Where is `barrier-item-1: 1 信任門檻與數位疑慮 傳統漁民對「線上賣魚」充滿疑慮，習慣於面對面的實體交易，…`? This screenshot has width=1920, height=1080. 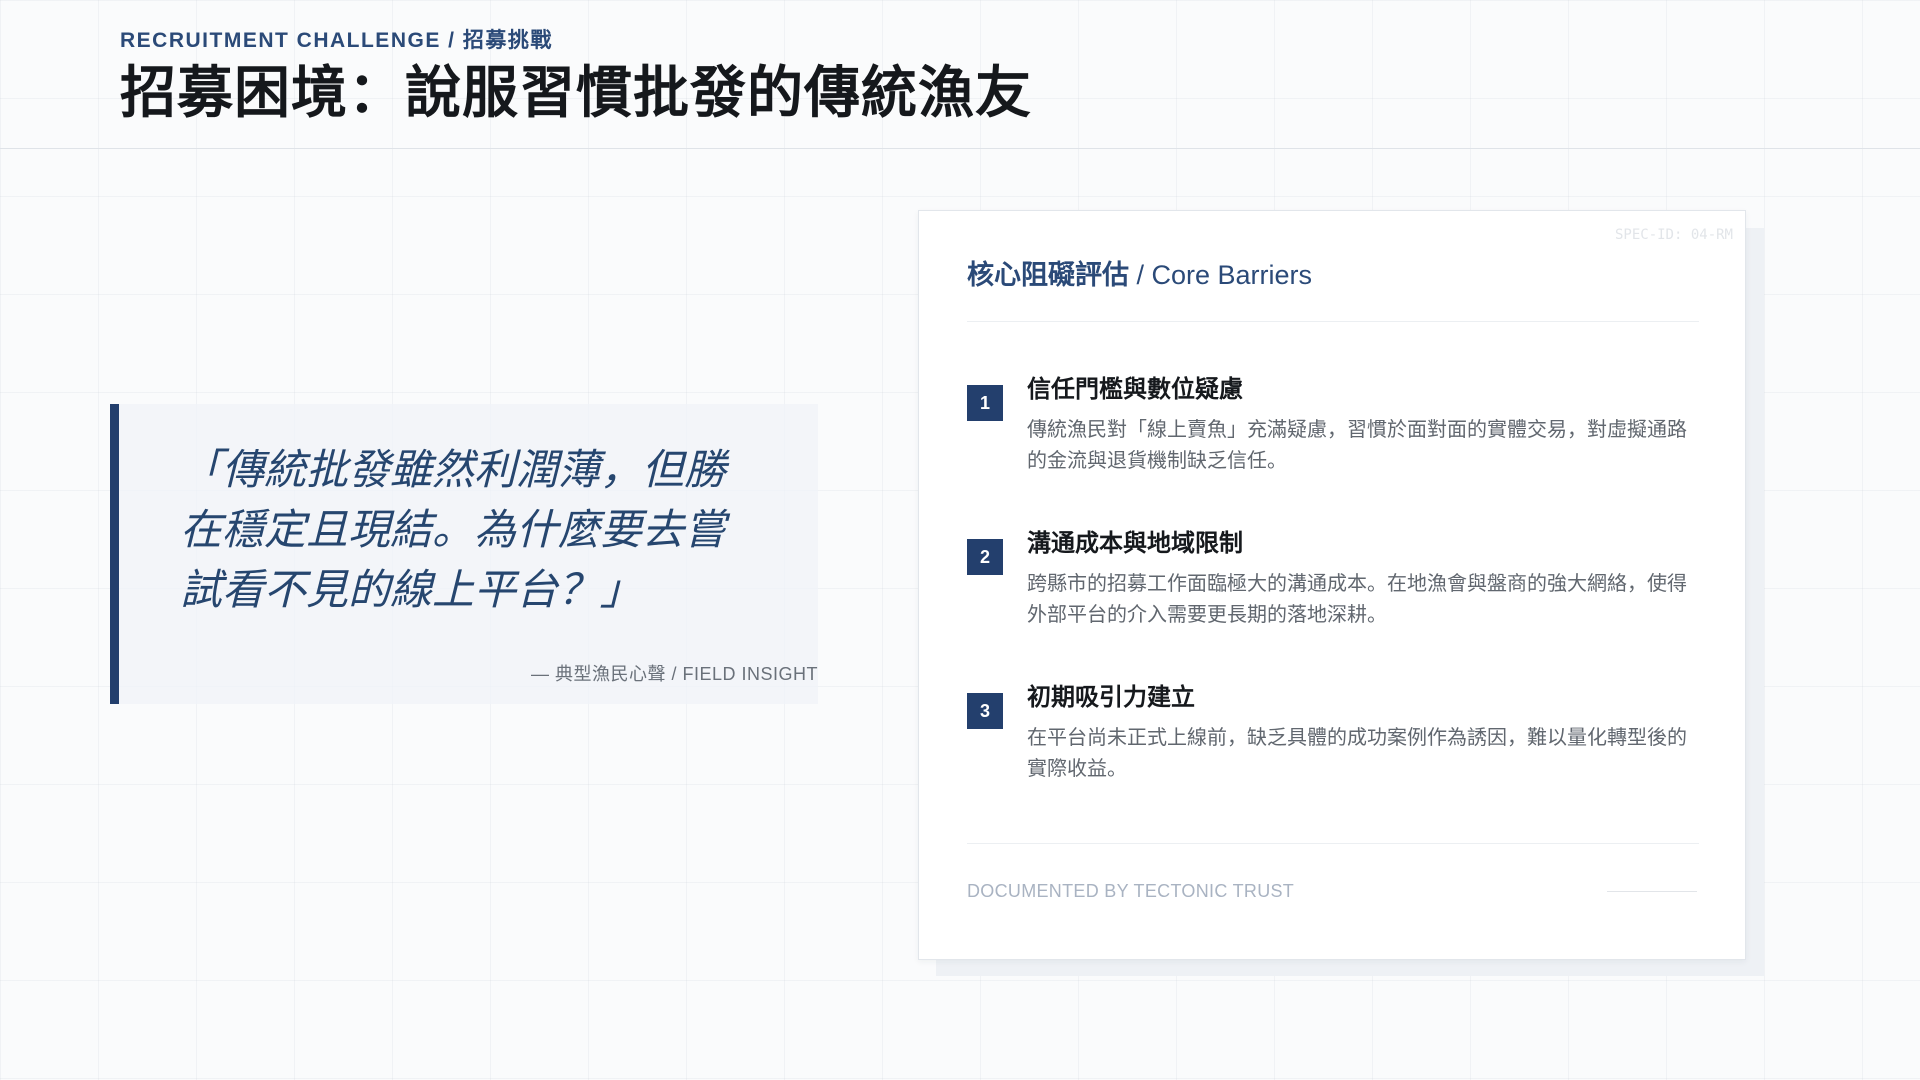
barrier-item-1: 1 信任門檻與數位疑慮 傳統漁民對「線上賣魚」充滿疑慮，習慣於面對面的實體交易，… is located at coordinates (1333, 428).